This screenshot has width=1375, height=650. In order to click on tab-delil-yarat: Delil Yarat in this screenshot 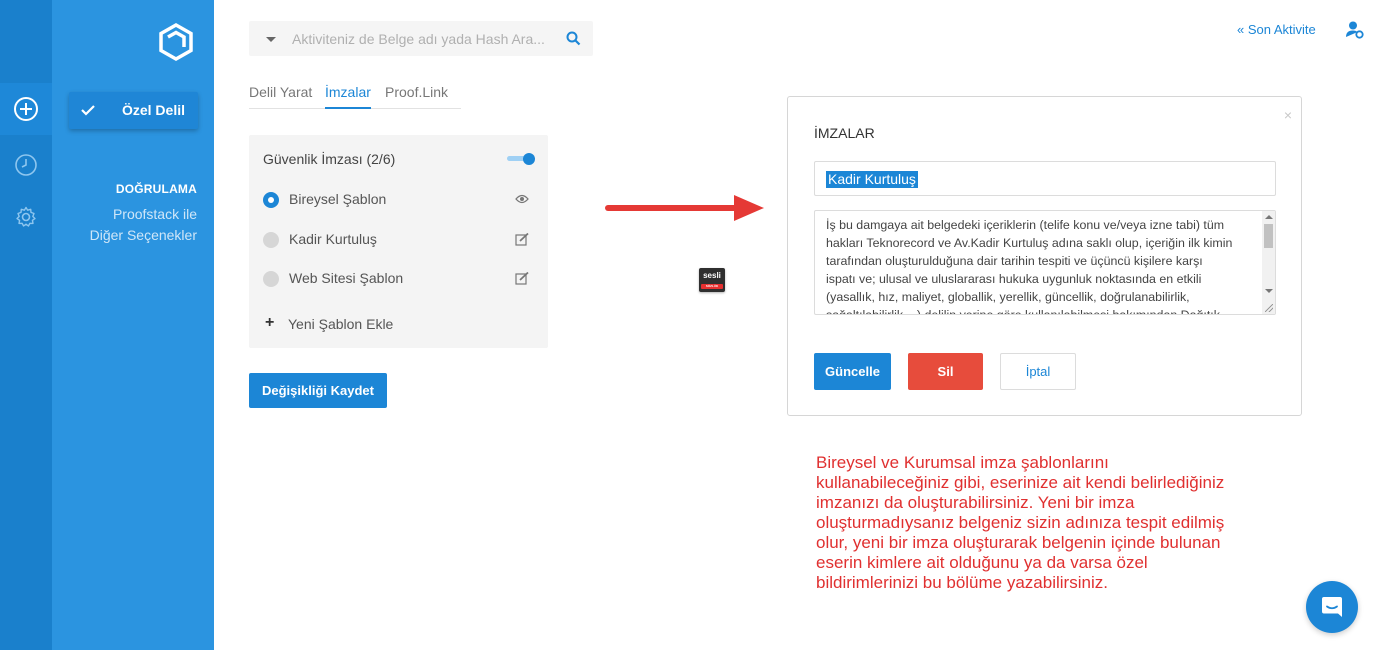, I will do `click(280, 96)`.